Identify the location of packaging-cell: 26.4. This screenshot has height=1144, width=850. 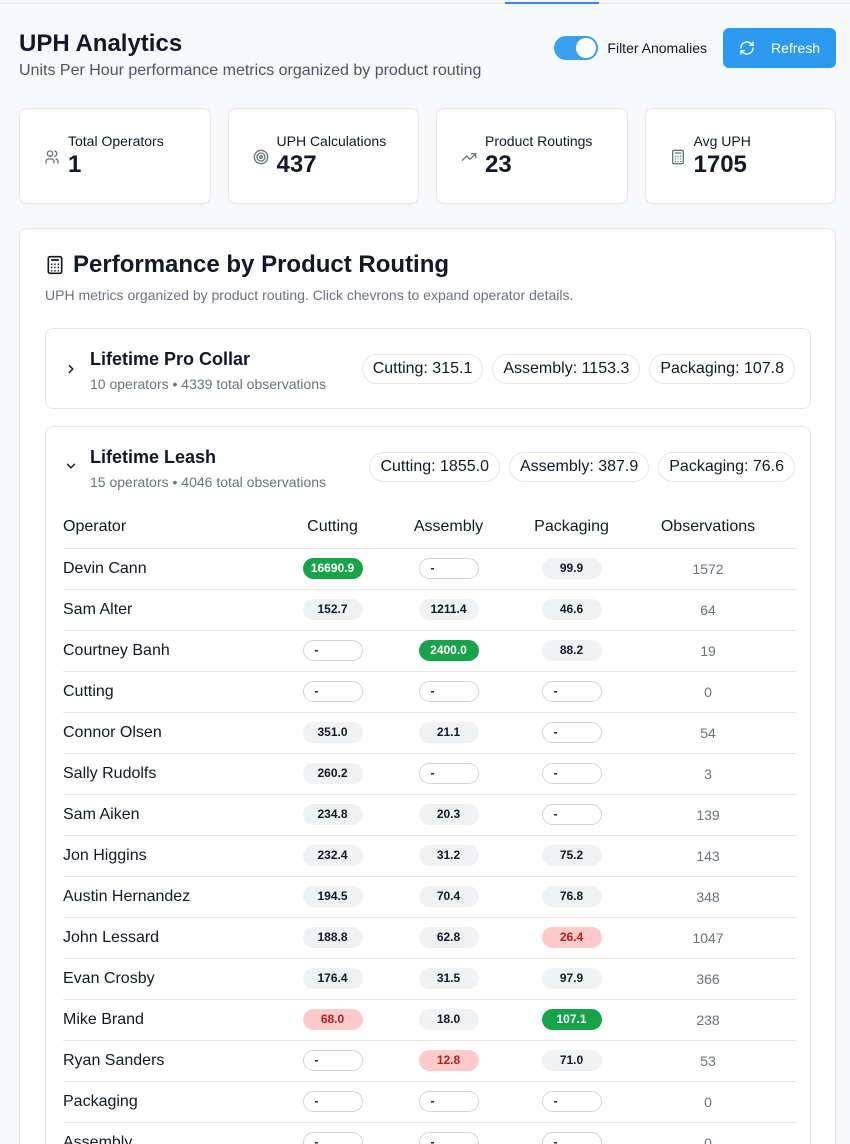
(571, 938).